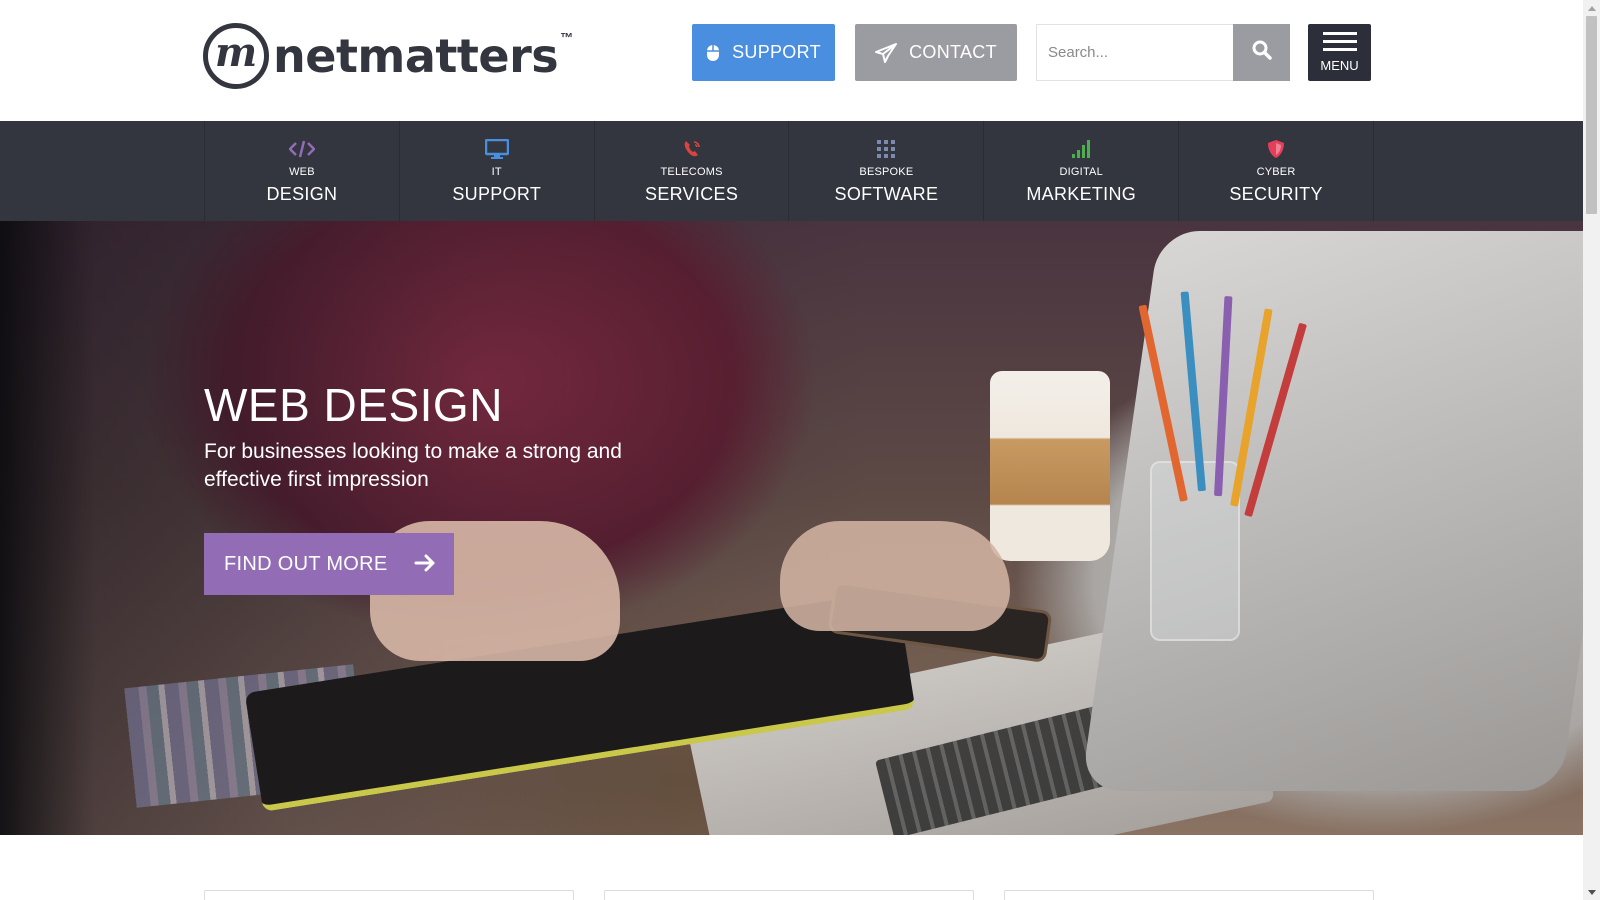 Image resolution: width=1600 pixels, height=900 pixels. I want to click on scrollbar-thumb, so click(1591, 115).